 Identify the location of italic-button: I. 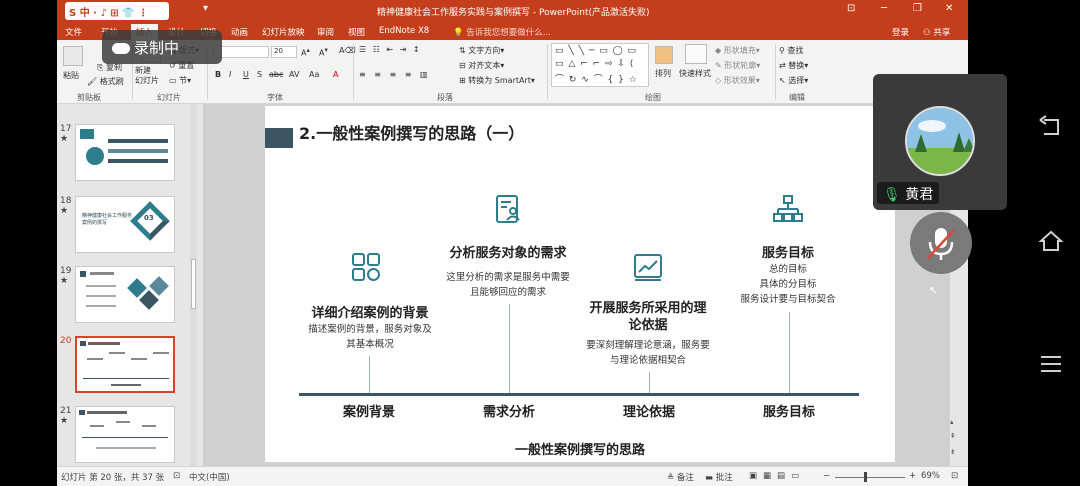
(230, 74).